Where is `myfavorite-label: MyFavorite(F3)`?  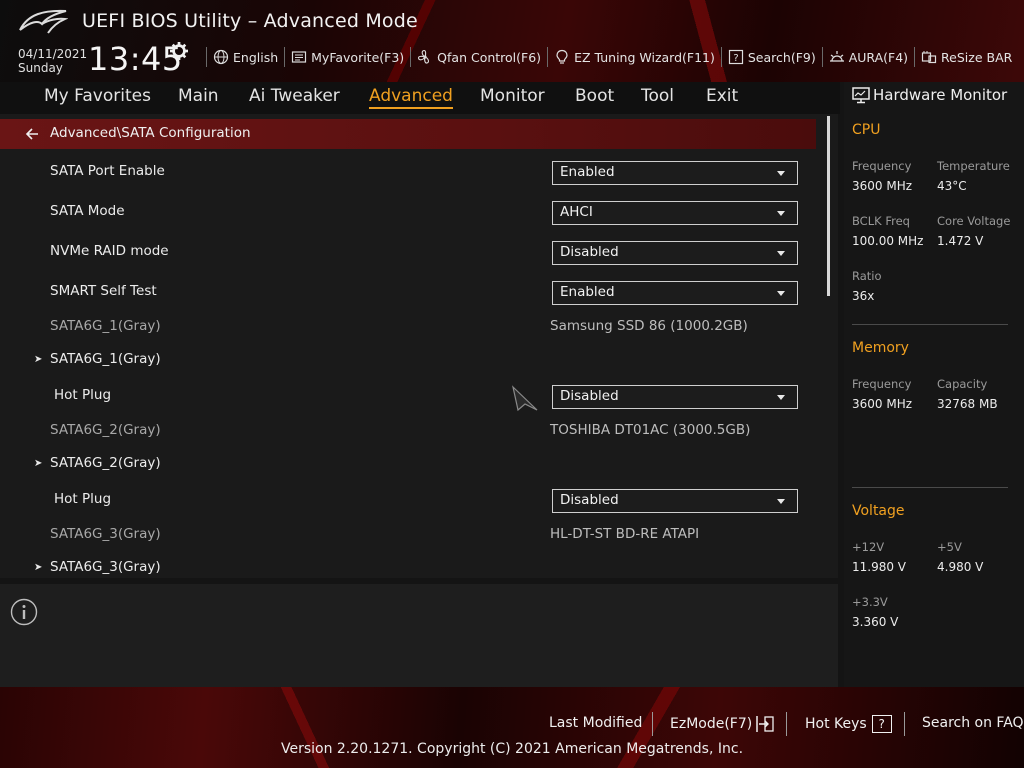 myfavorite-label: MyFavorite(F3) is located at coordinates (358, 57).